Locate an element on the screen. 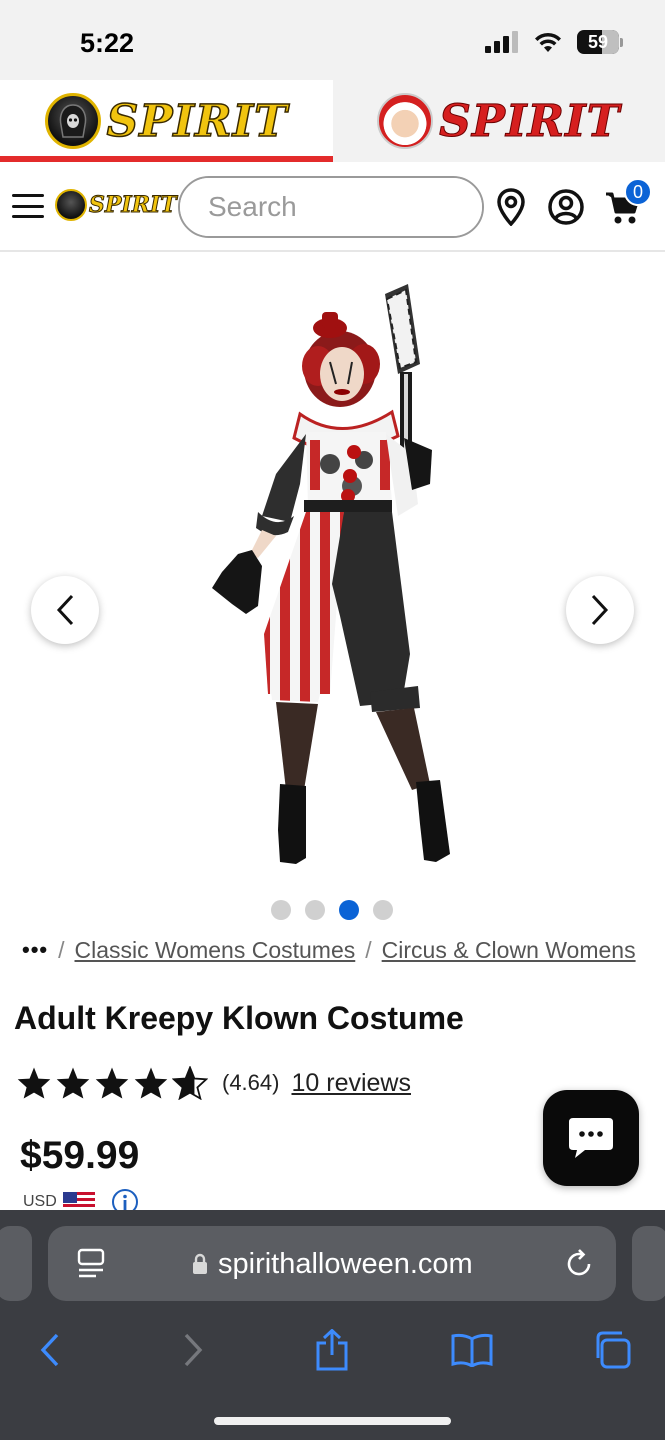 The height and width of the screenshot is (1440, 665). tab-spirit-halloween: SPIRIT is located at coordinates (166, 121).